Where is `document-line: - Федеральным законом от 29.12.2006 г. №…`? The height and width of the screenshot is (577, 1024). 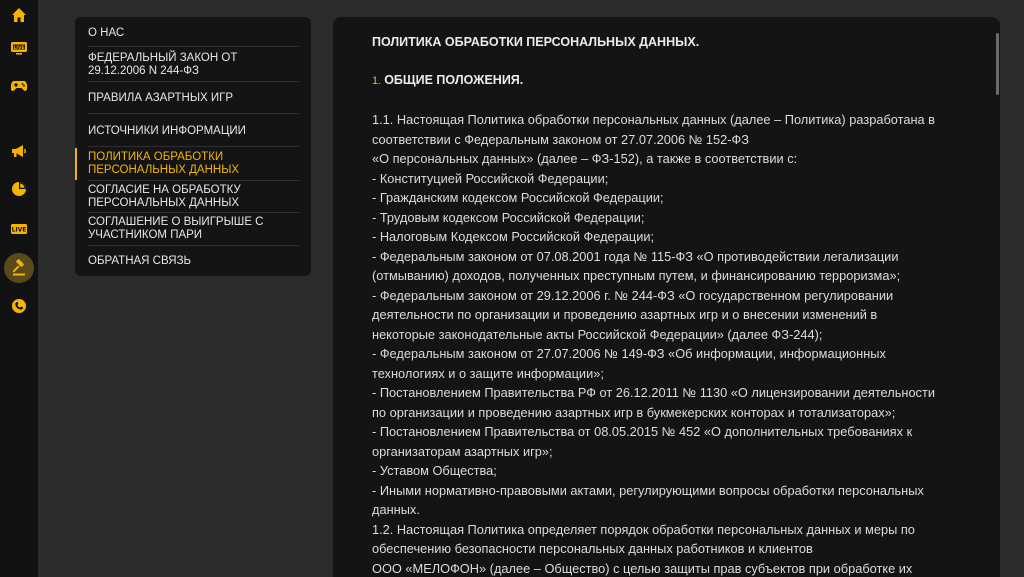 document-line: - Федеральным законом от 29.12.2006 г. №… is located at coordinates (633, 295).